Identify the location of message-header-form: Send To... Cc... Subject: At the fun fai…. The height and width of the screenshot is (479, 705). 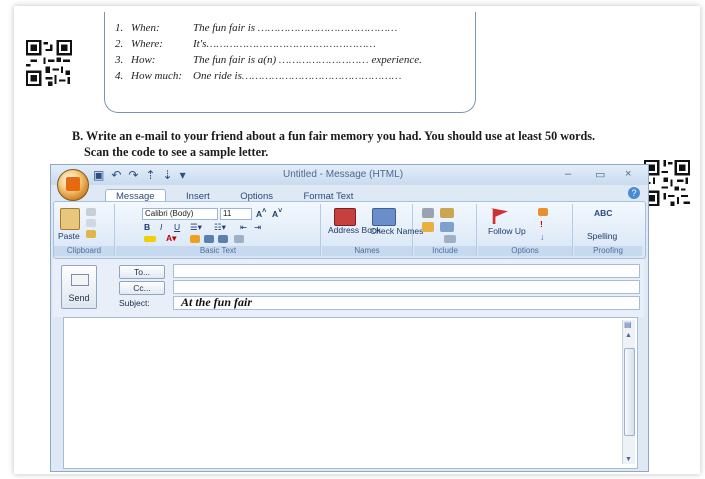
(348, 288).